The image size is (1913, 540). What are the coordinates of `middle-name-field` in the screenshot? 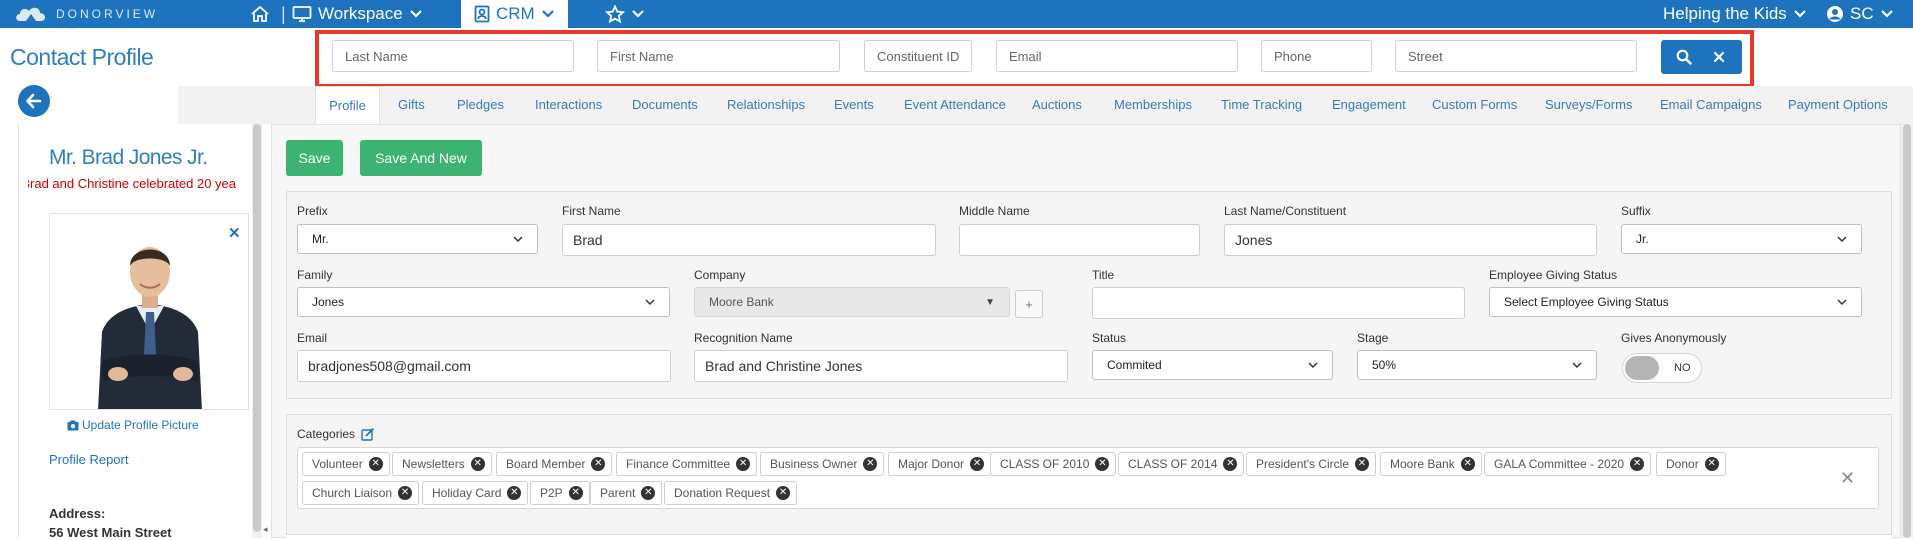 It's located at (1079, 240).